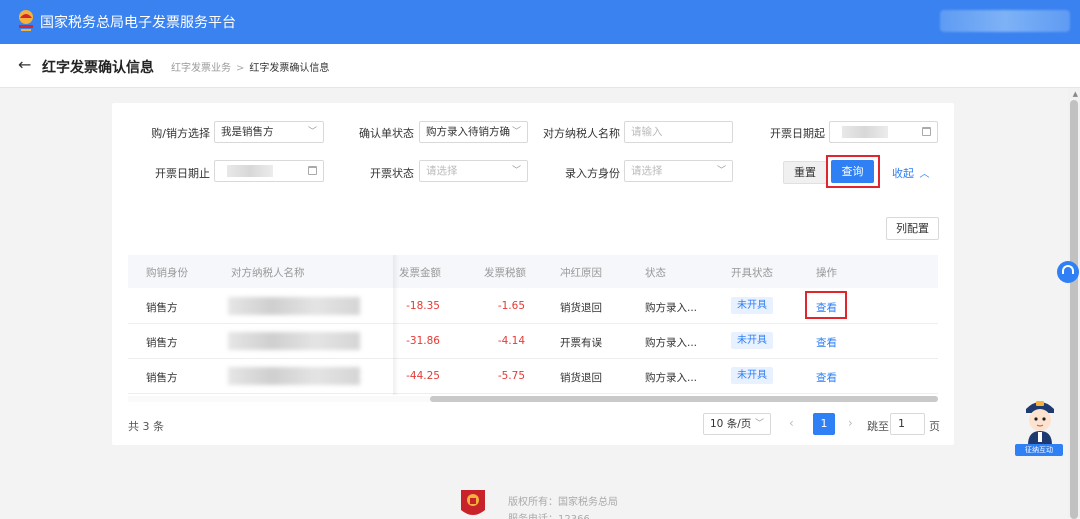 The height and width of the screenshot is (519, 1080). Describe the element at coordinates (1039, 450) in the screenshot. I see `mascot-label: 征纳互动` at that location.